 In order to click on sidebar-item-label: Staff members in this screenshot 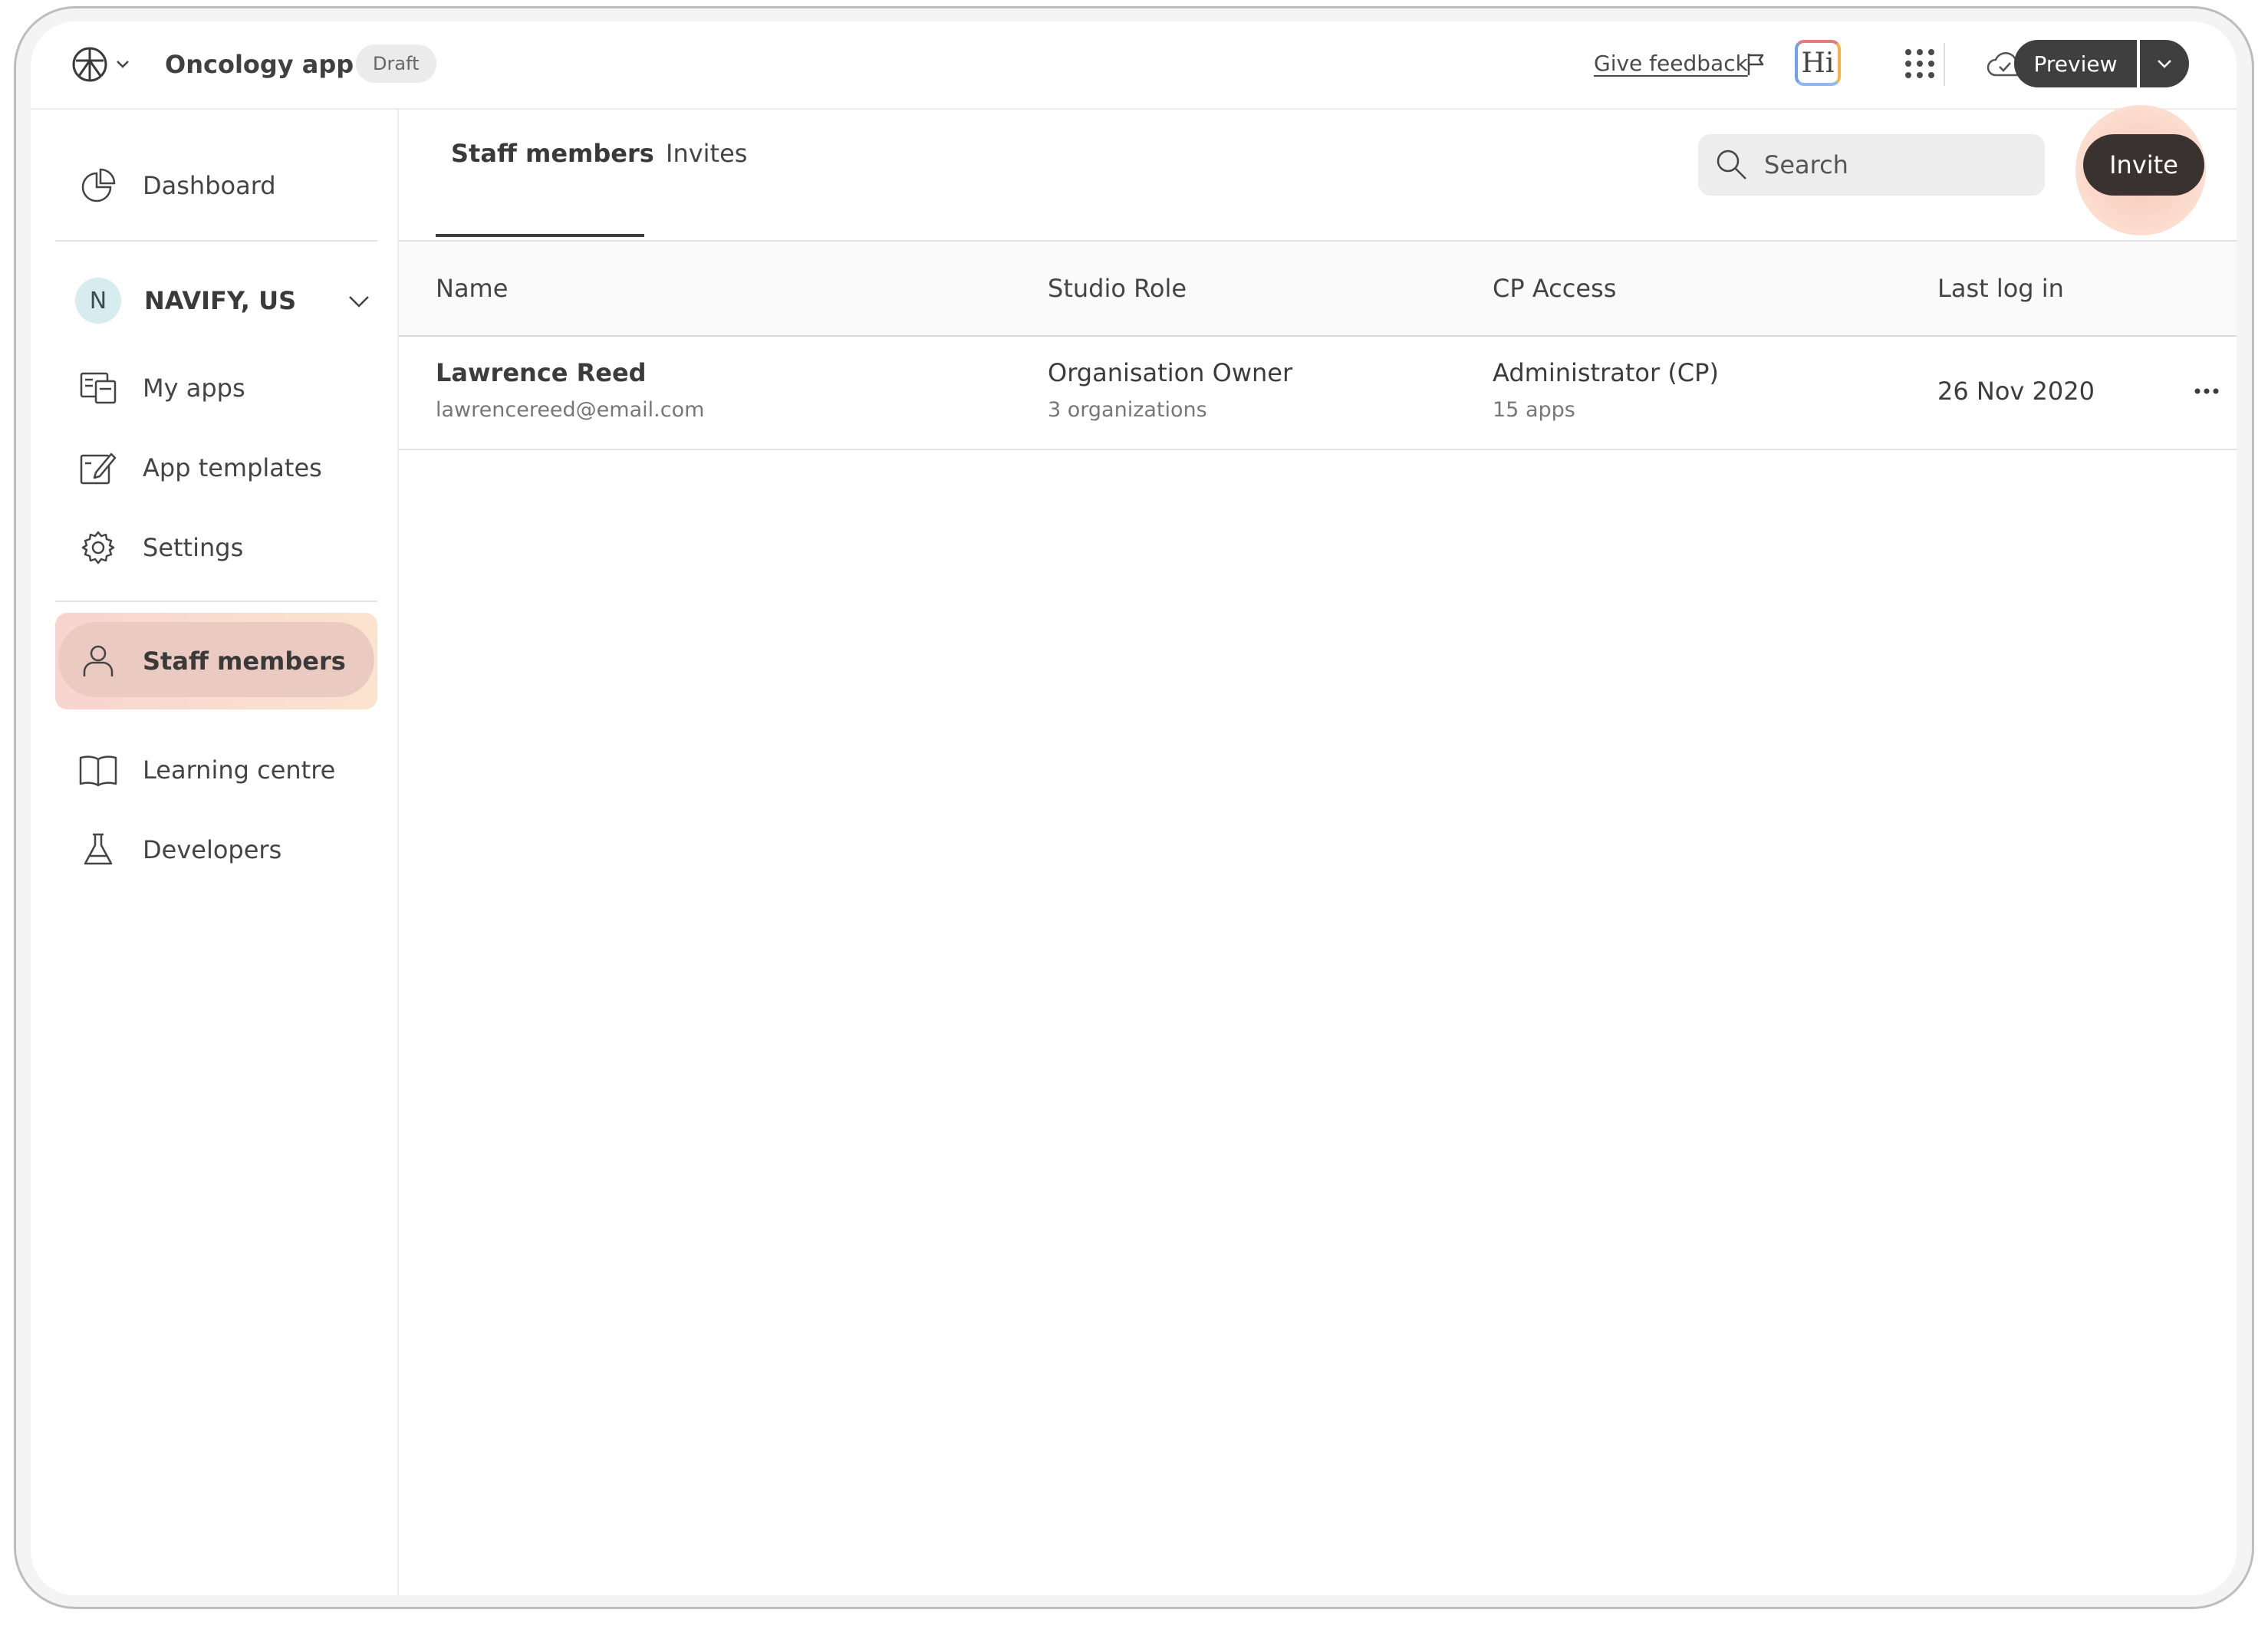, I will do `click(244, 661)`.